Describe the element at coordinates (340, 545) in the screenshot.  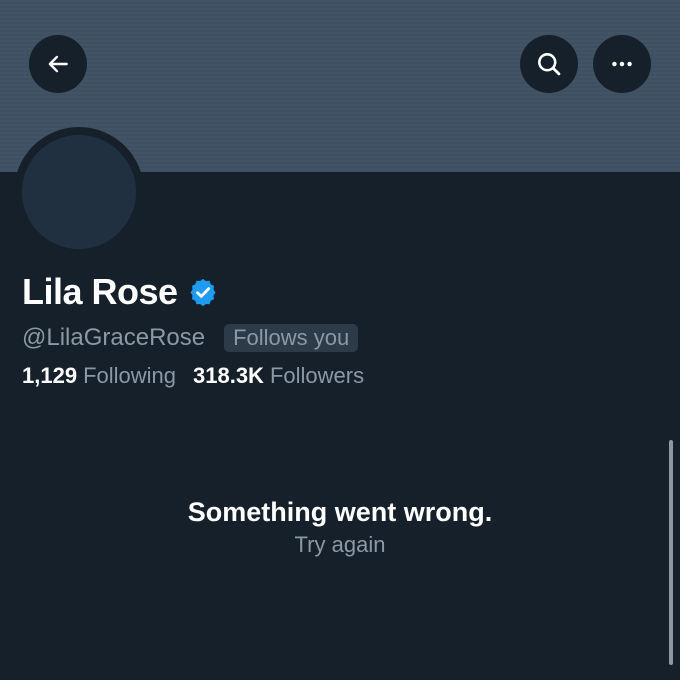
I see `try-again-button: Try again` at that location.